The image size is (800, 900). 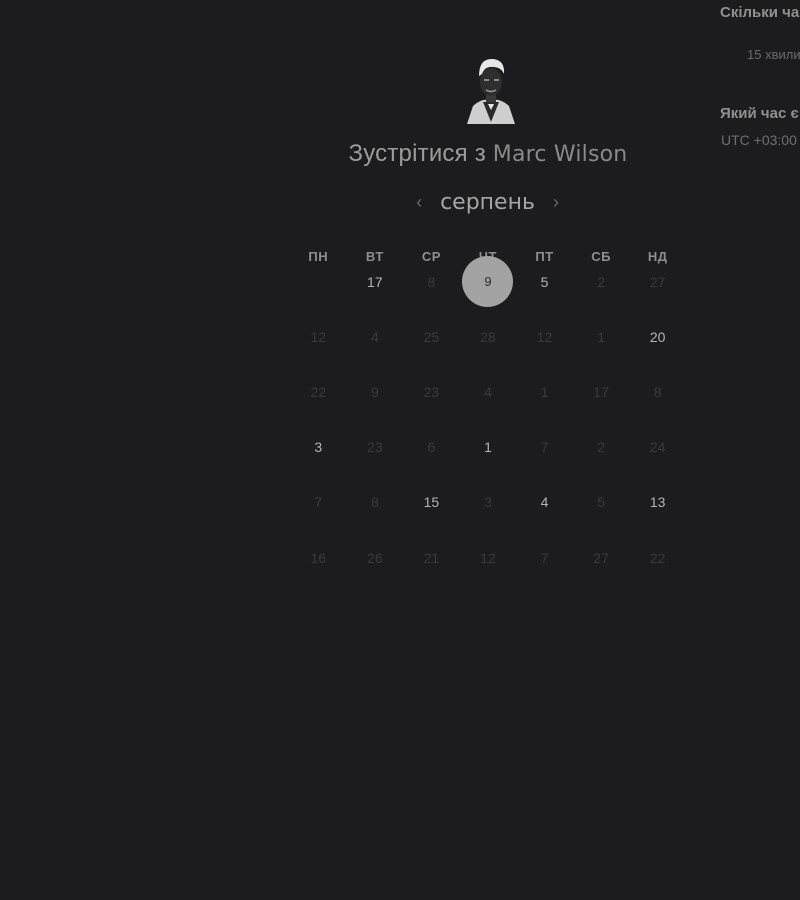 I want to click on host-portrait-image, so click(x=491, y=88).